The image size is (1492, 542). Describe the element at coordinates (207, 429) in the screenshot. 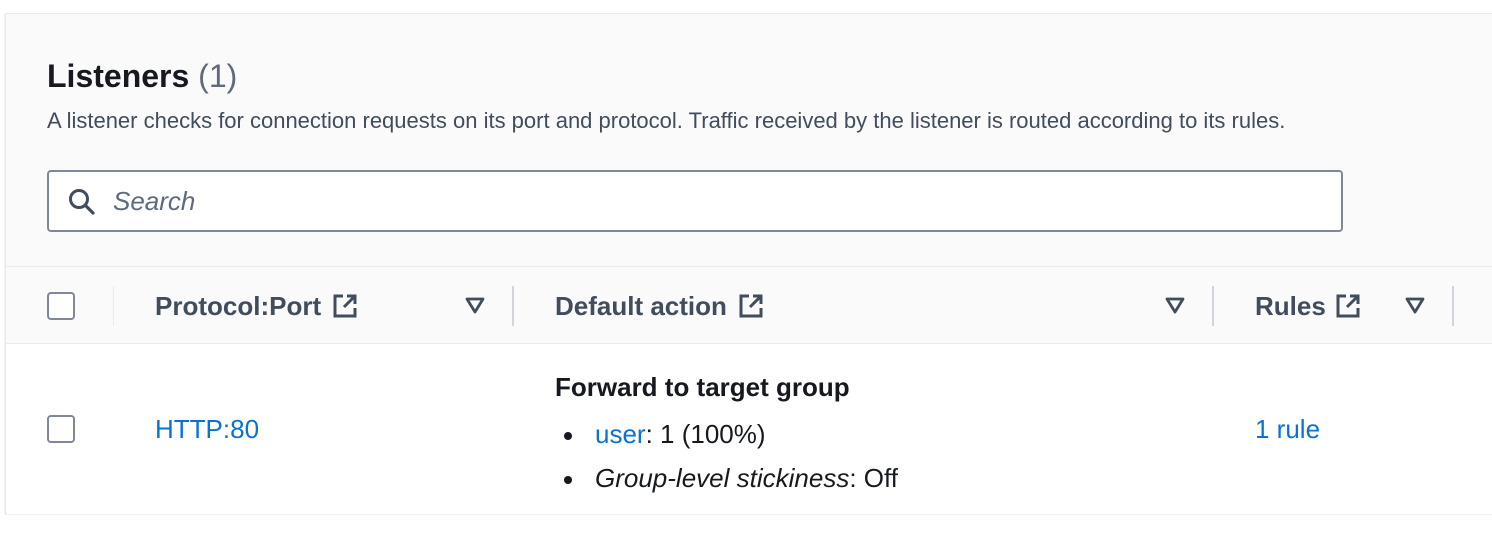

I see `listener-protocol-port-link: HTTP:80` at that location.